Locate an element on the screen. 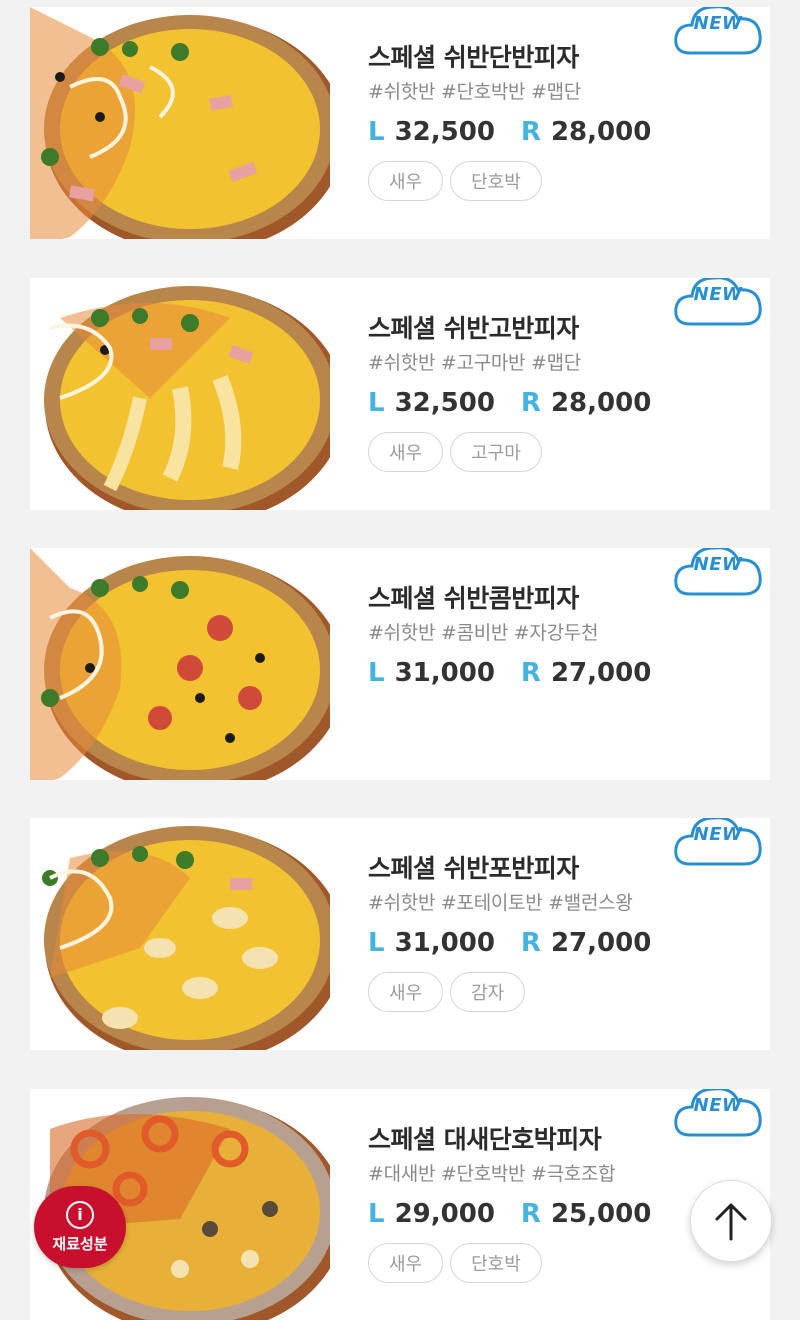 This screenshot has height=1320, width=800. product-tags: #쉬핫반 #고구마반 #맵단 is located at coordinates (474, 363).